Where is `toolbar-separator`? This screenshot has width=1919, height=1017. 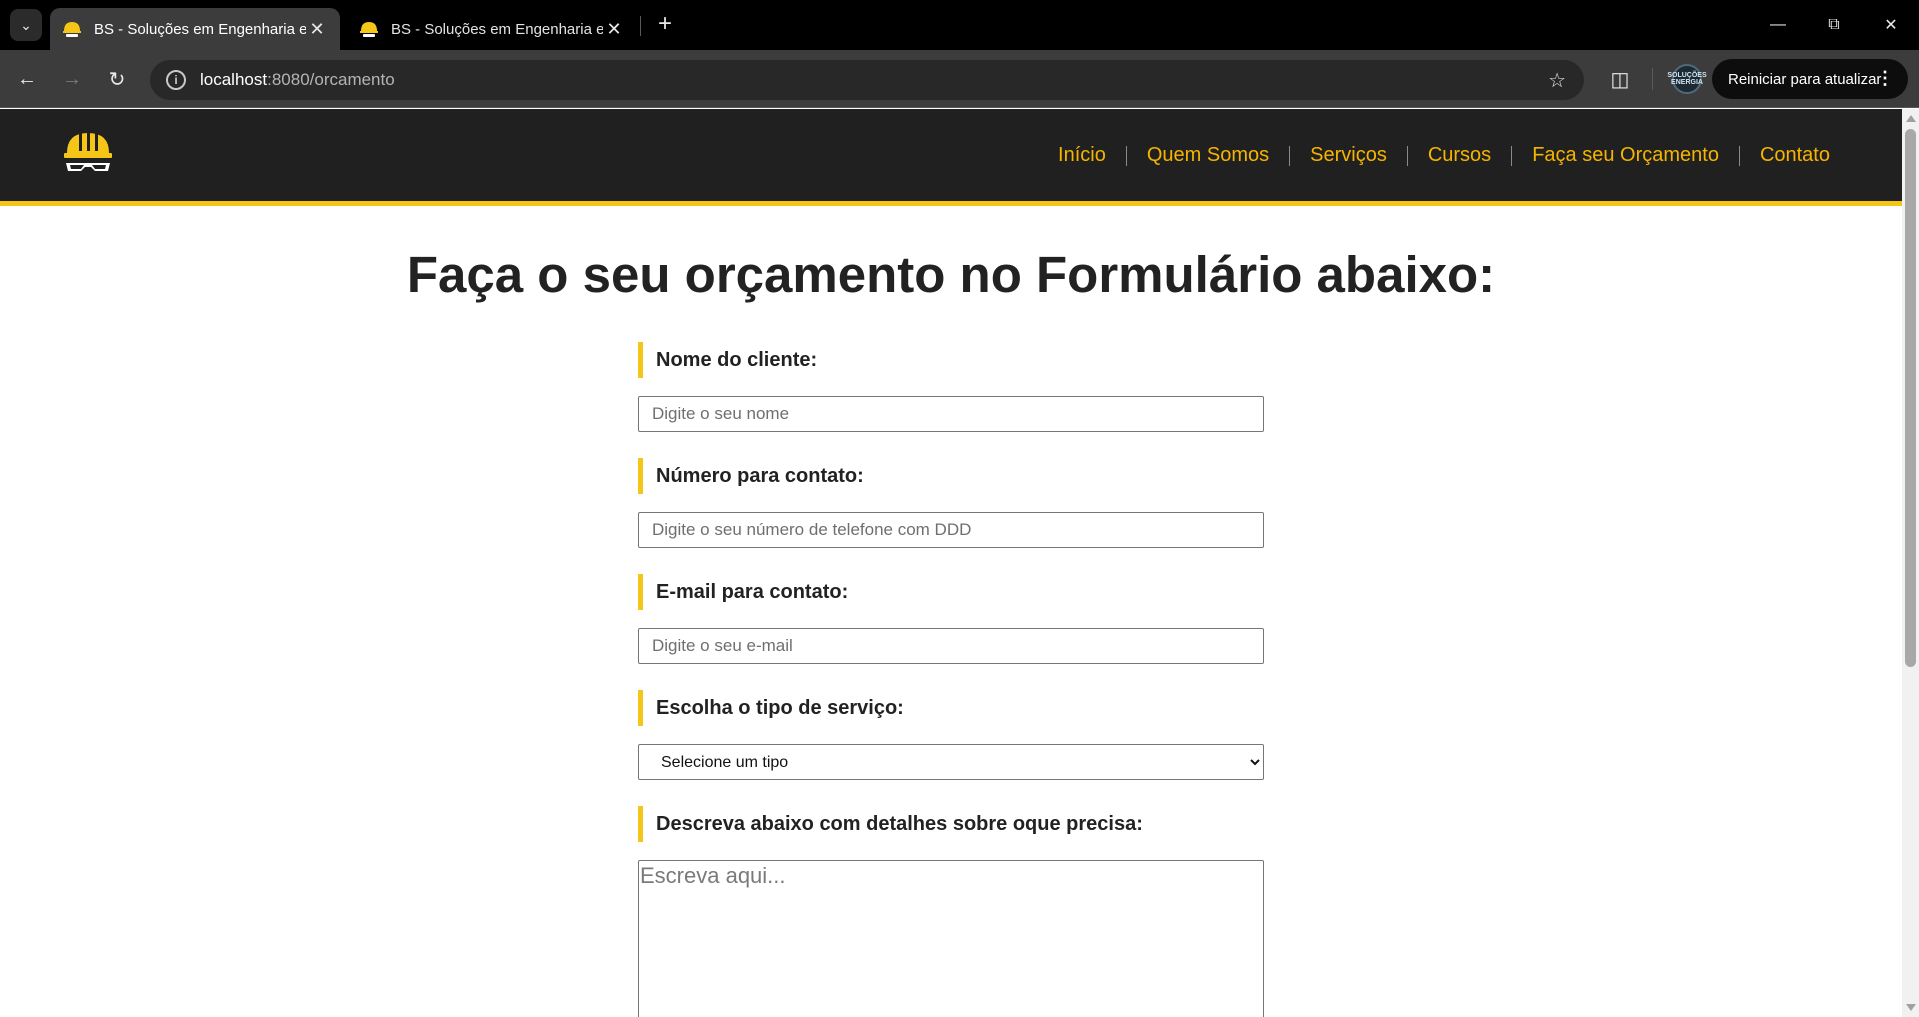
toolbar-separator is located at coordinates (1652, 79).